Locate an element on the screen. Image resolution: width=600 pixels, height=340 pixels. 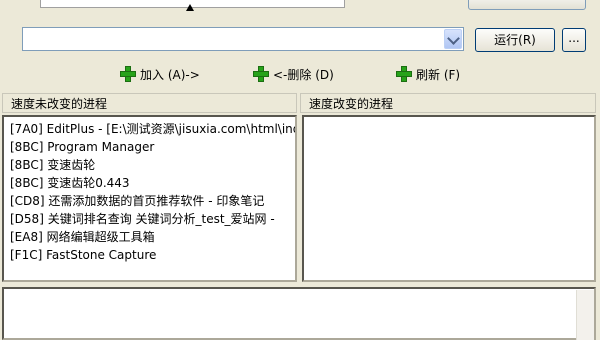
process-combo is located at coordinates (243, 39).